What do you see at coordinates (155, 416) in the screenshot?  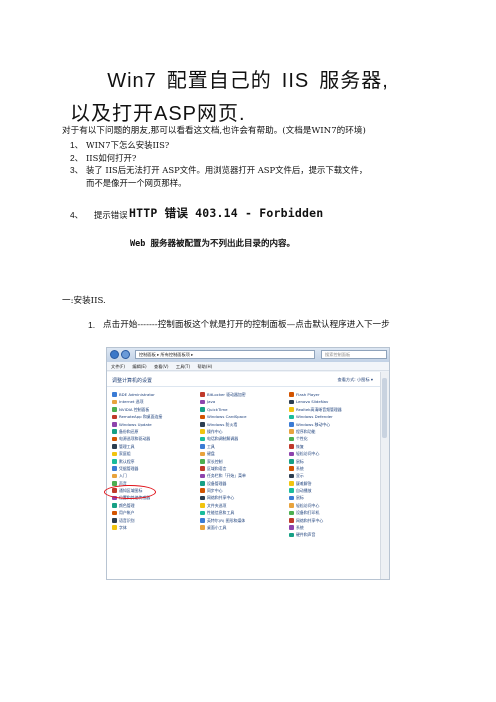 I see `control-panel-item: RemoteApp 和桌面连接` at bounding box center [155, 416].